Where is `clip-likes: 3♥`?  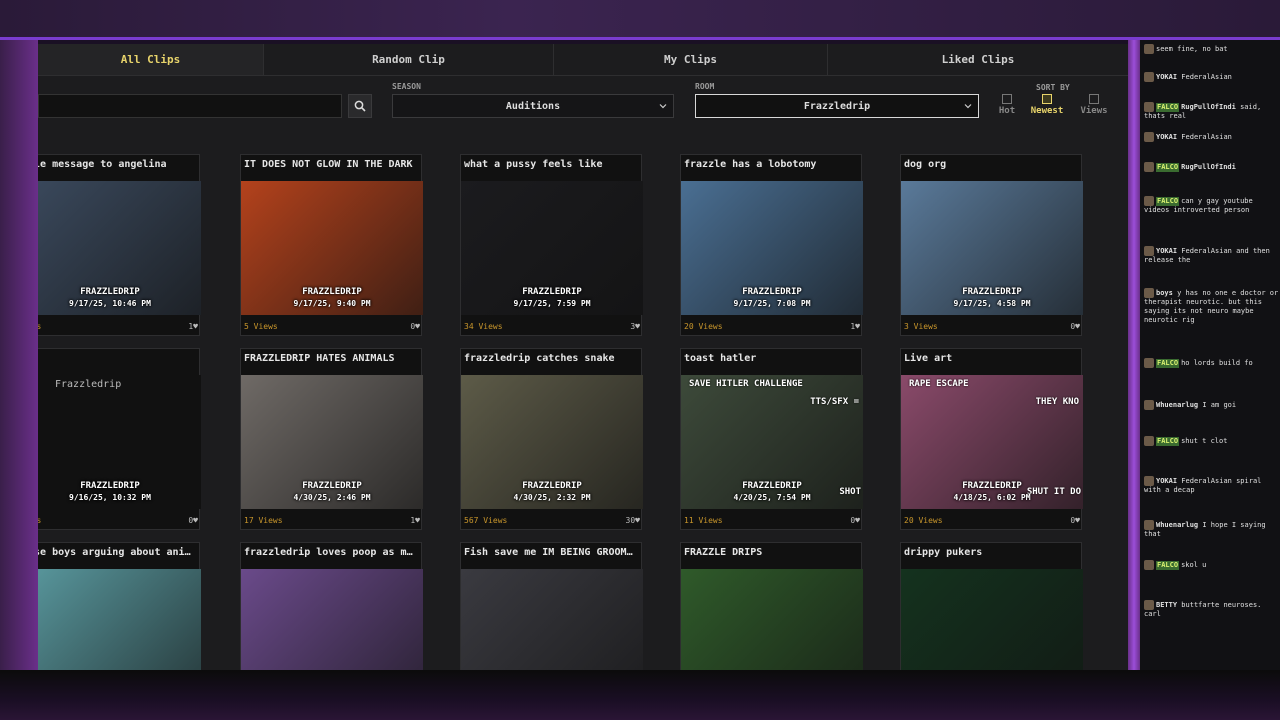
clip-likes: 3♥ is located at coordinates (635, 326).